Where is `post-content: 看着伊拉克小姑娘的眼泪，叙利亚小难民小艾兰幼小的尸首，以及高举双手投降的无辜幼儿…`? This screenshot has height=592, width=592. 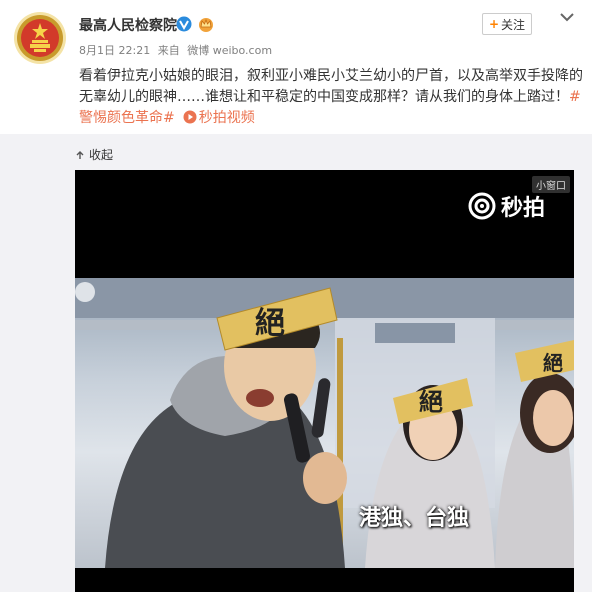 post-content: 看着伊拉克小姑娘的眼泪，叙利亚小难民小艾兰幼小的尸首，以及高举双手投降的无辜幼儿… is located at coordinates (334, 97).